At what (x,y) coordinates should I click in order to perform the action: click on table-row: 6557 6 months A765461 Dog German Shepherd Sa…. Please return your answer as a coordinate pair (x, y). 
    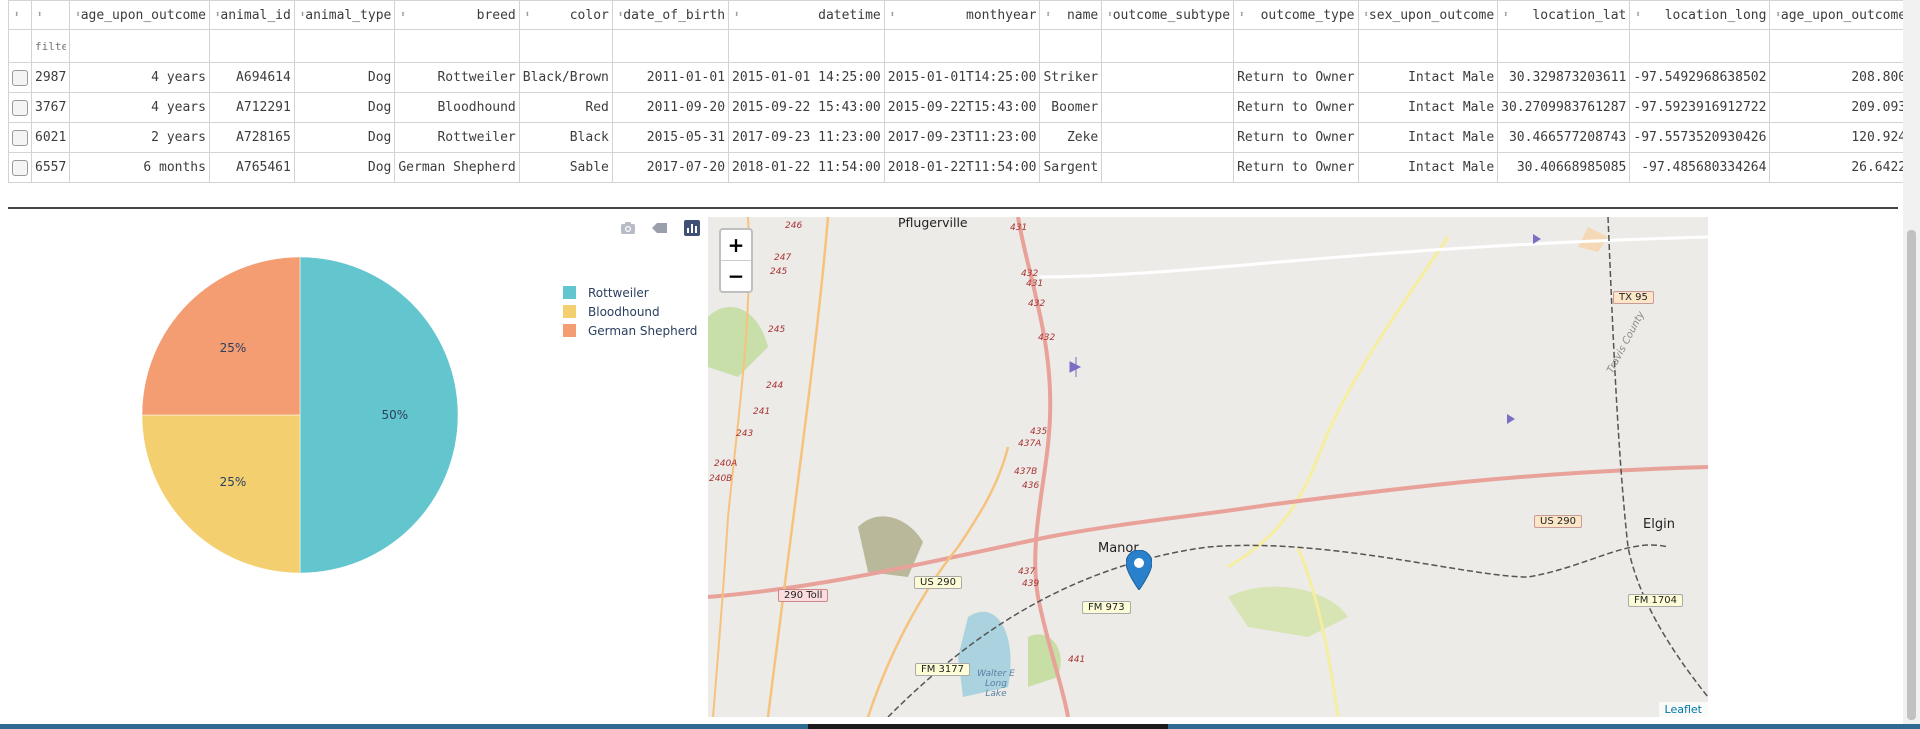
    Looking at the image, I should click on (964, 167).